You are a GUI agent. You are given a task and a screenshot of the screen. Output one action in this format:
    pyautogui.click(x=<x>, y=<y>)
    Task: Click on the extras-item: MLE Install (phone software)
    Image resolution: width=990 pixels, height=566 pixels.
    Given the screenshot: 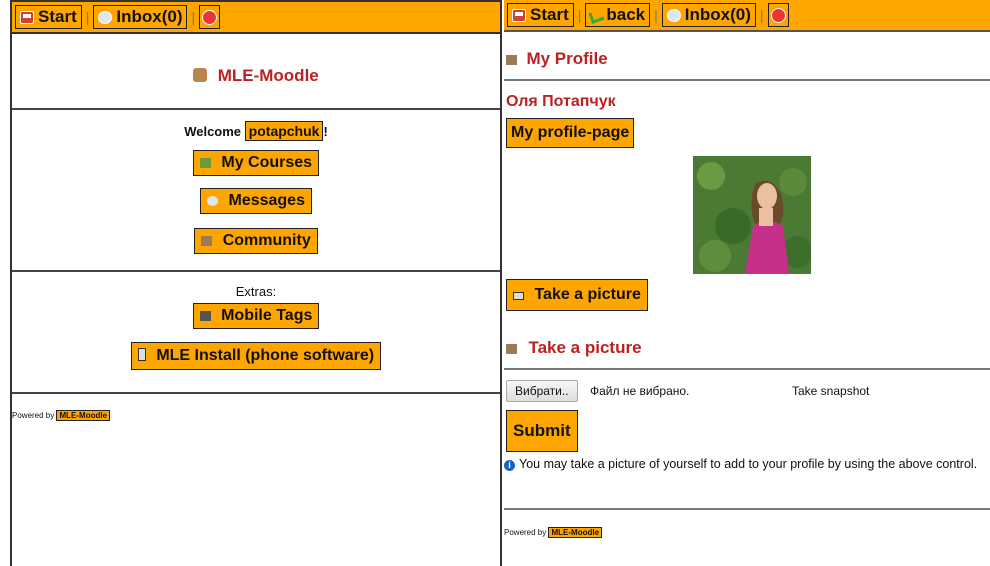 What is the action you would take?
    pyautogui.click(x=256, y=356)
    